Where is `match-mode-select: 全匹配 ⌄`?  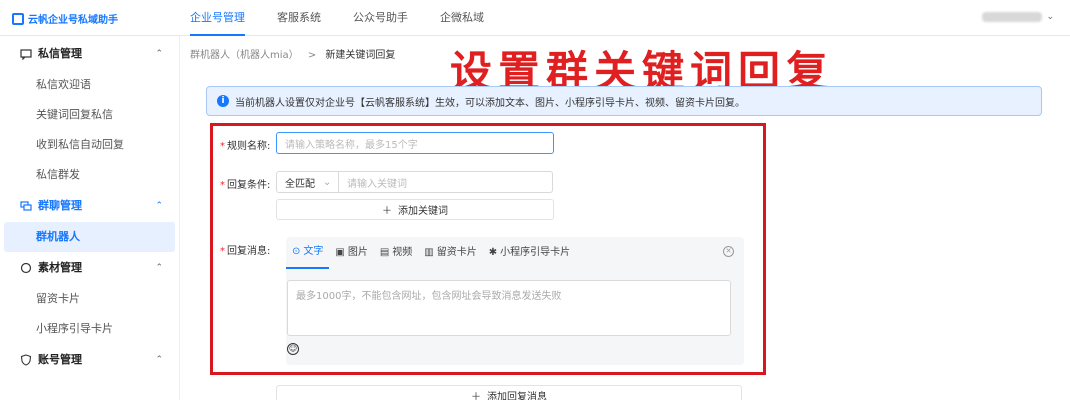 match-mode-select: 全匹配 ⌄ is located at coordinates (307, 182).